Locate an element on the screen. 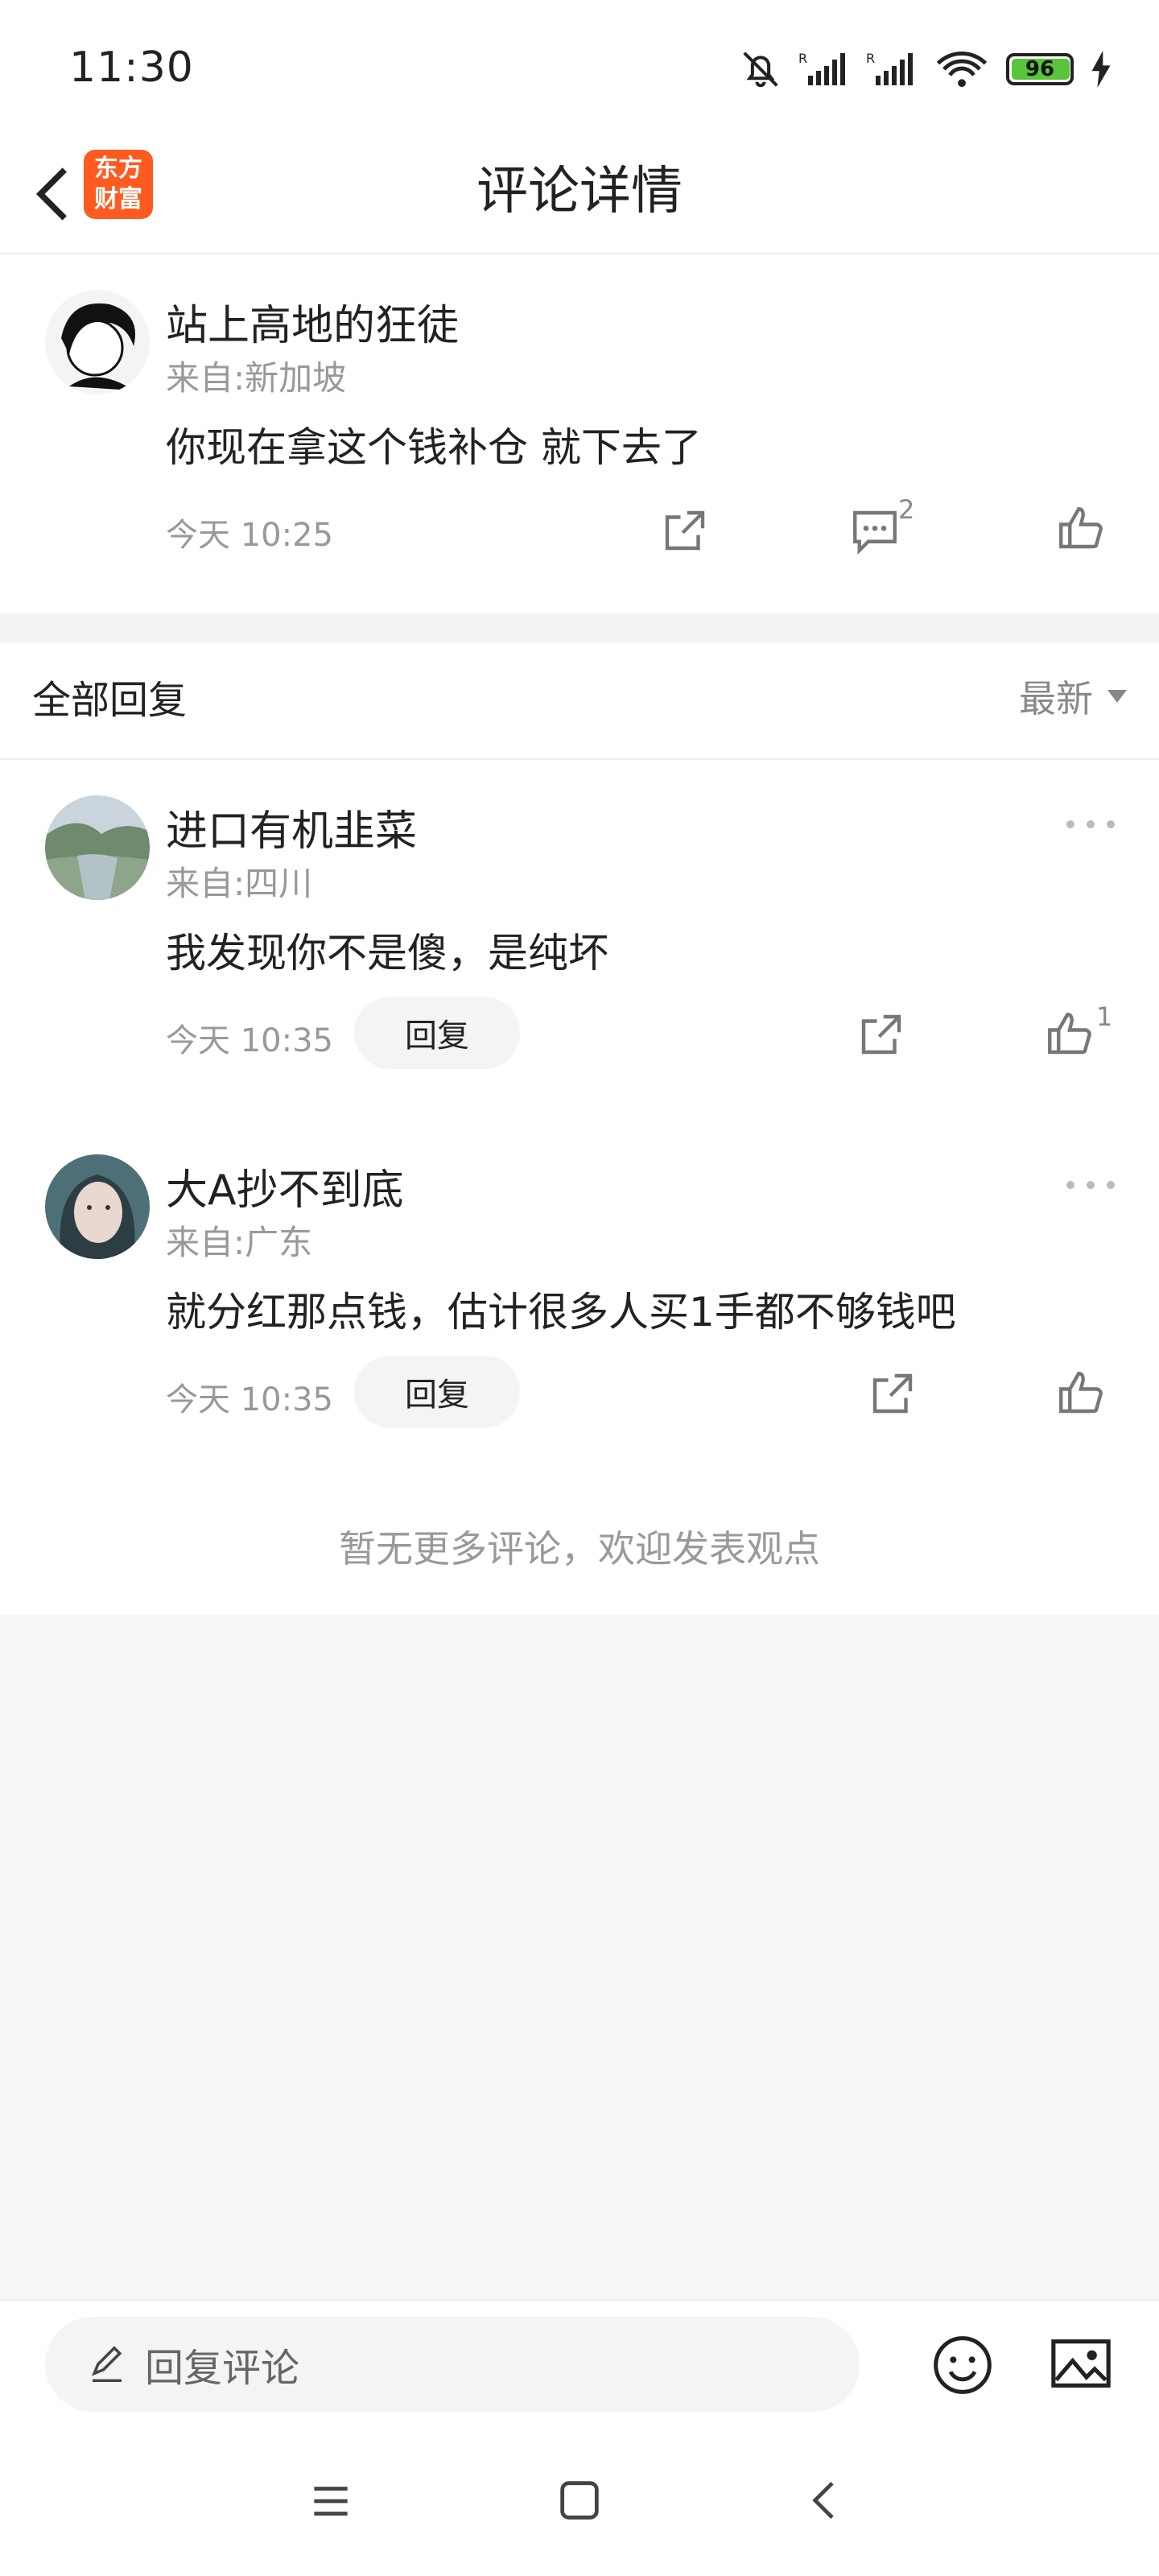 The height and width of the screenshot is (2576, 1159). nav-back-icon is located at coordinates (826, 2500).